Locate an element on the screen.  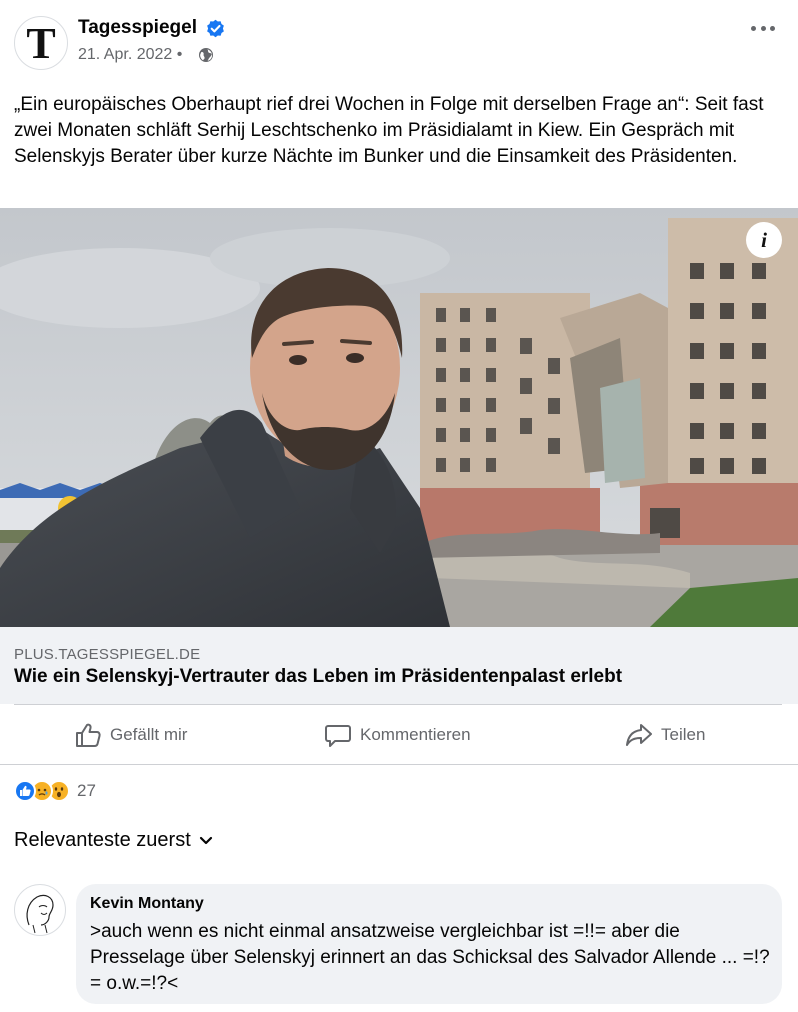
avatar-letter: T is located at coordinates (41, 43).